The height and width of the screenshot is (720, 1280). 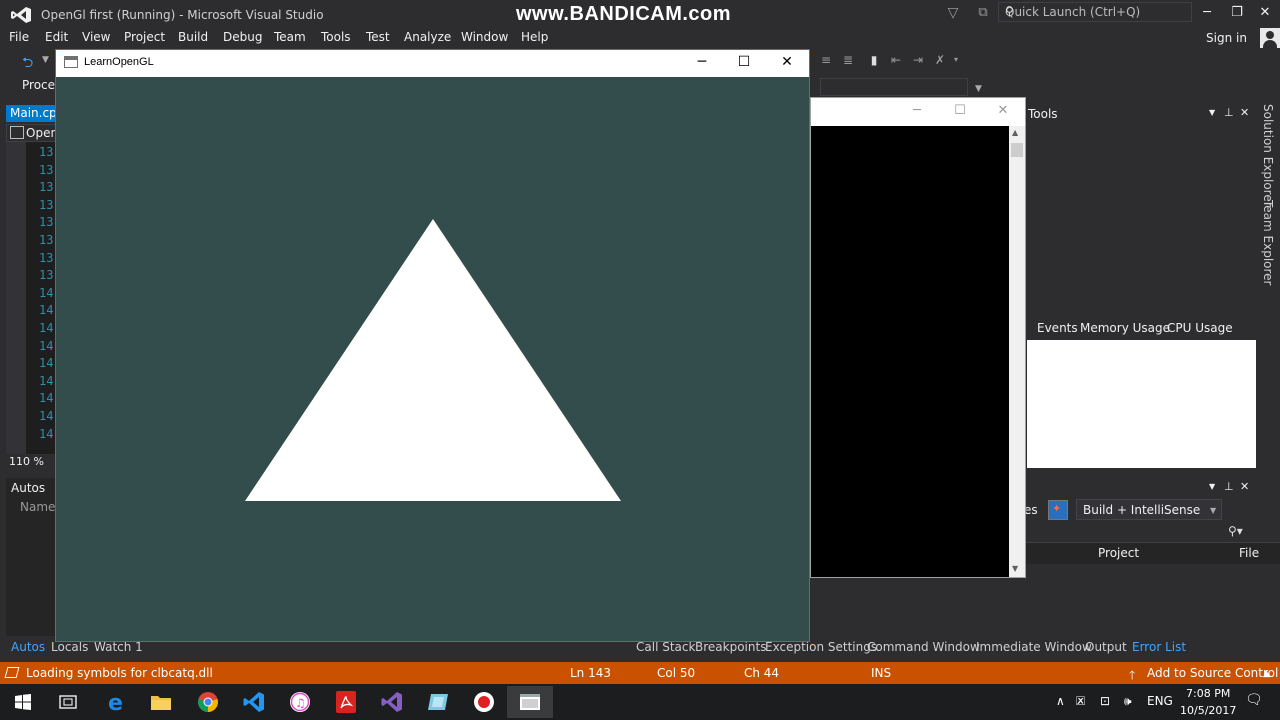 I want to click on tab-command-window: Command Window, so click(x=923, y=647).